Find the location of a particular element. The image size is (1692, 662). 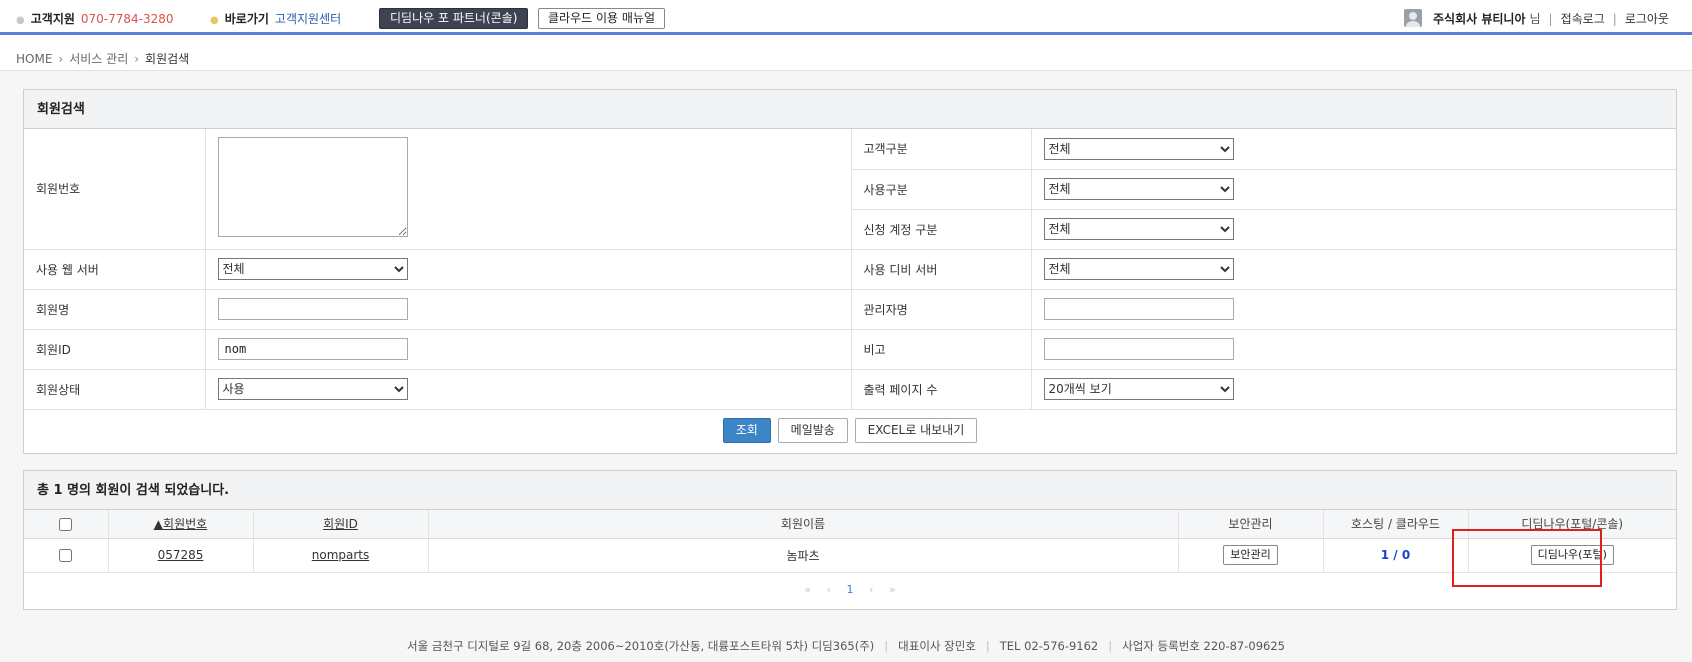

col-security: 보안관리 is located at coordinates (1251, 524).